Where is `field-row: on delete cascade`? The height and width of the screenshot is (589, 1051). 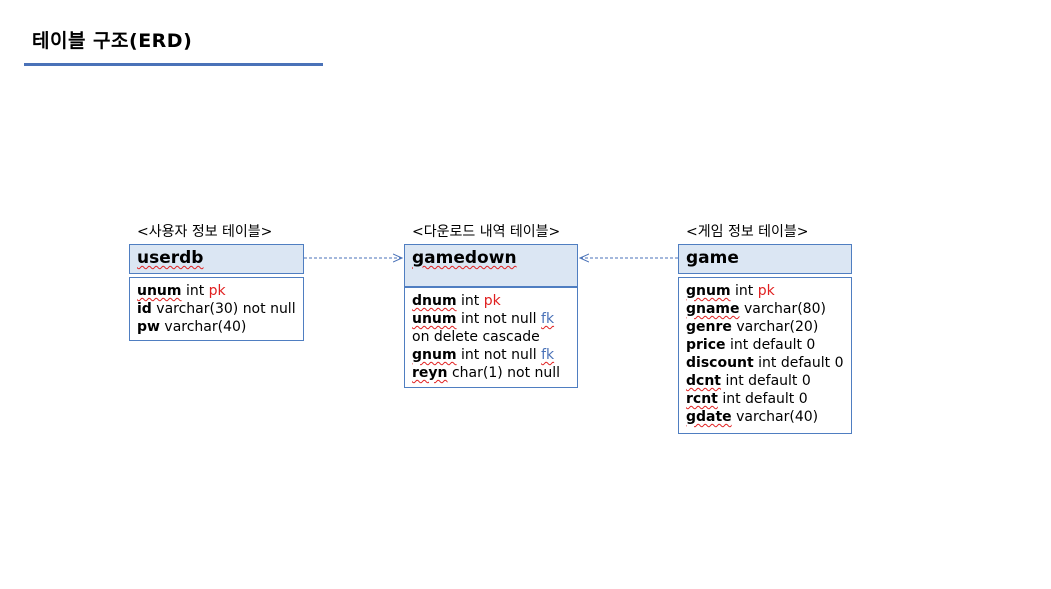 field-row: on delete cascade is located at coordinates (491, 337).